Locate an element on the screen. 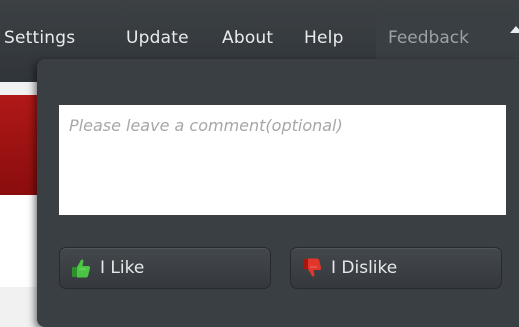 The width and height of the screenshot is (519, 327). menu-item-feedback: Feedback is located at coordinates (447, 39).